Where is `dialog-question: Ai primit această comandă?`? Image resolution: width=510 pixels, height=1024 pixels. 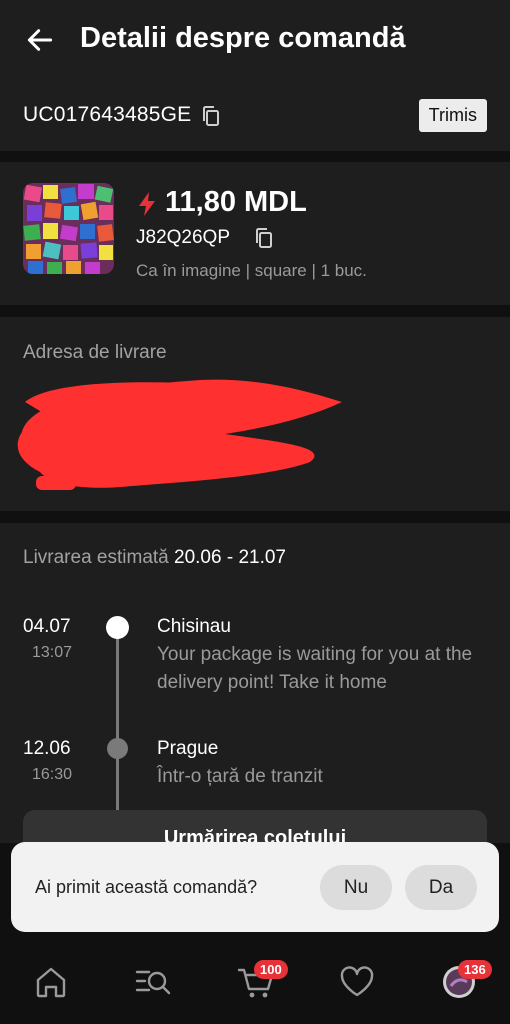 dialog-question: Ai primit această comandă? is located at coordinates (146, 887).